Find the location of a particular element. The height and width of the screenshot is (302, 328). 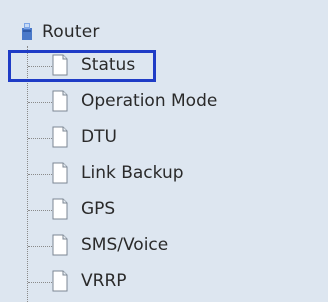

tree-item-label: DTU is located at coordinates (99, 137).